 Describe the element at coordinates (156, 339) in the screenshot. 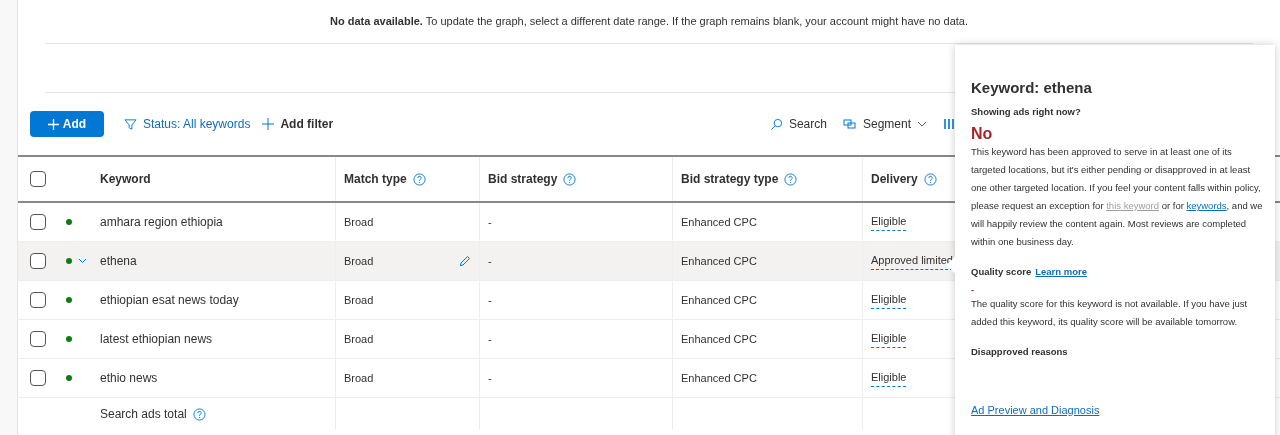

I see `keyword-cell-text: latest ethiopian news` at that location.